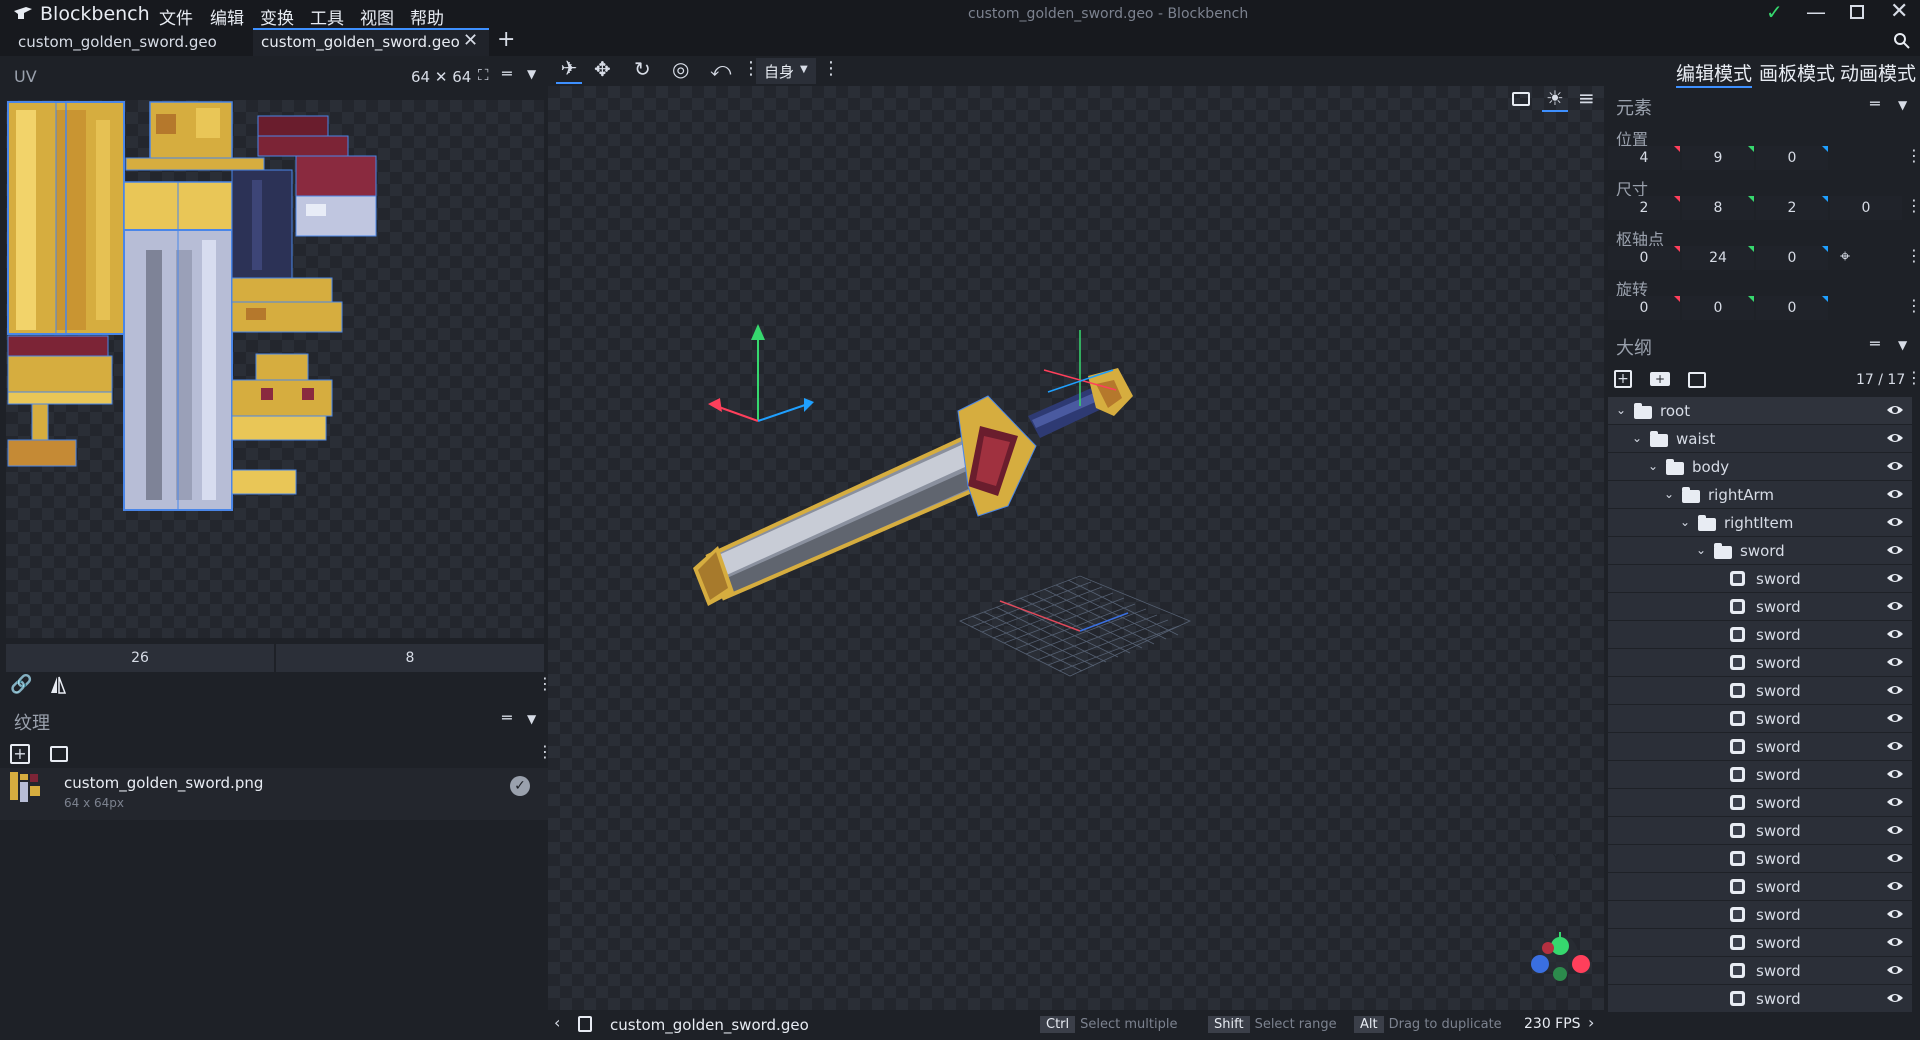 Image resolution: width=1920 pixels, height=1040 pixels. I want to click on resize-tool-icon: ✥, so click(602, 69).